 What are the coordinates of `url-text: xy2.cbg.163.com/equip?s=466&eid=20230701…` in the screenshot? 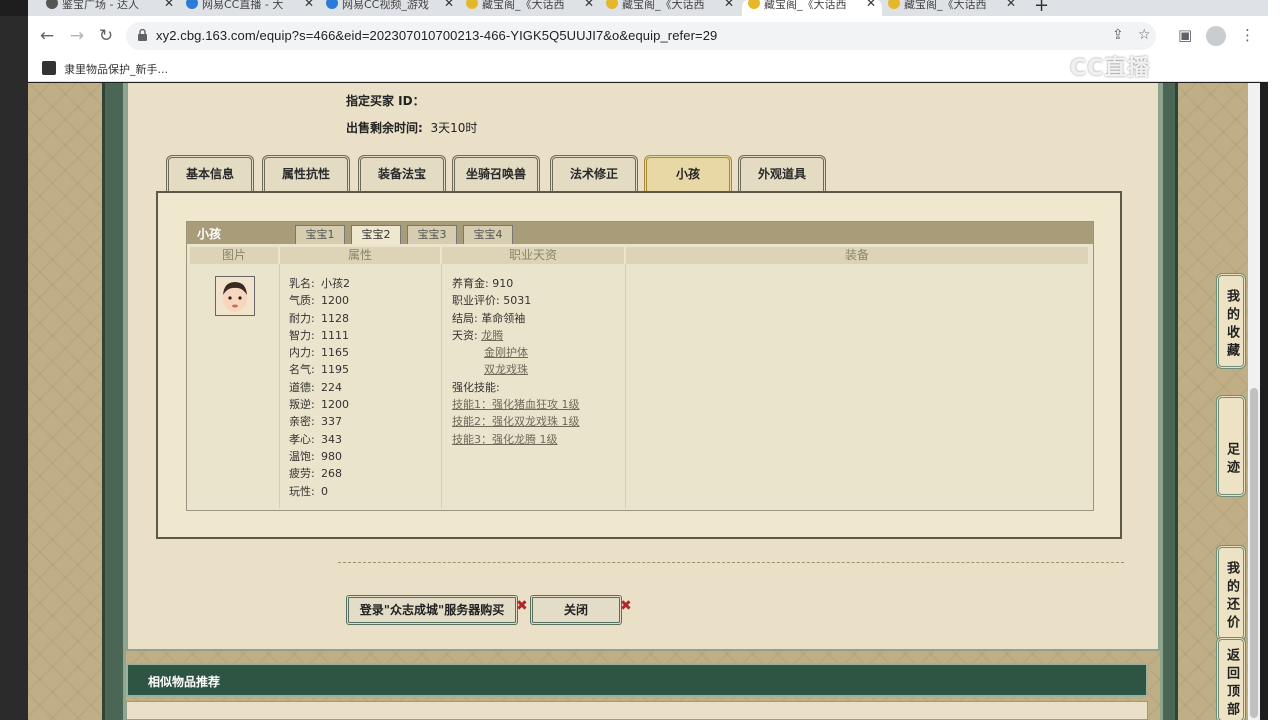 It's located at (436, 35).